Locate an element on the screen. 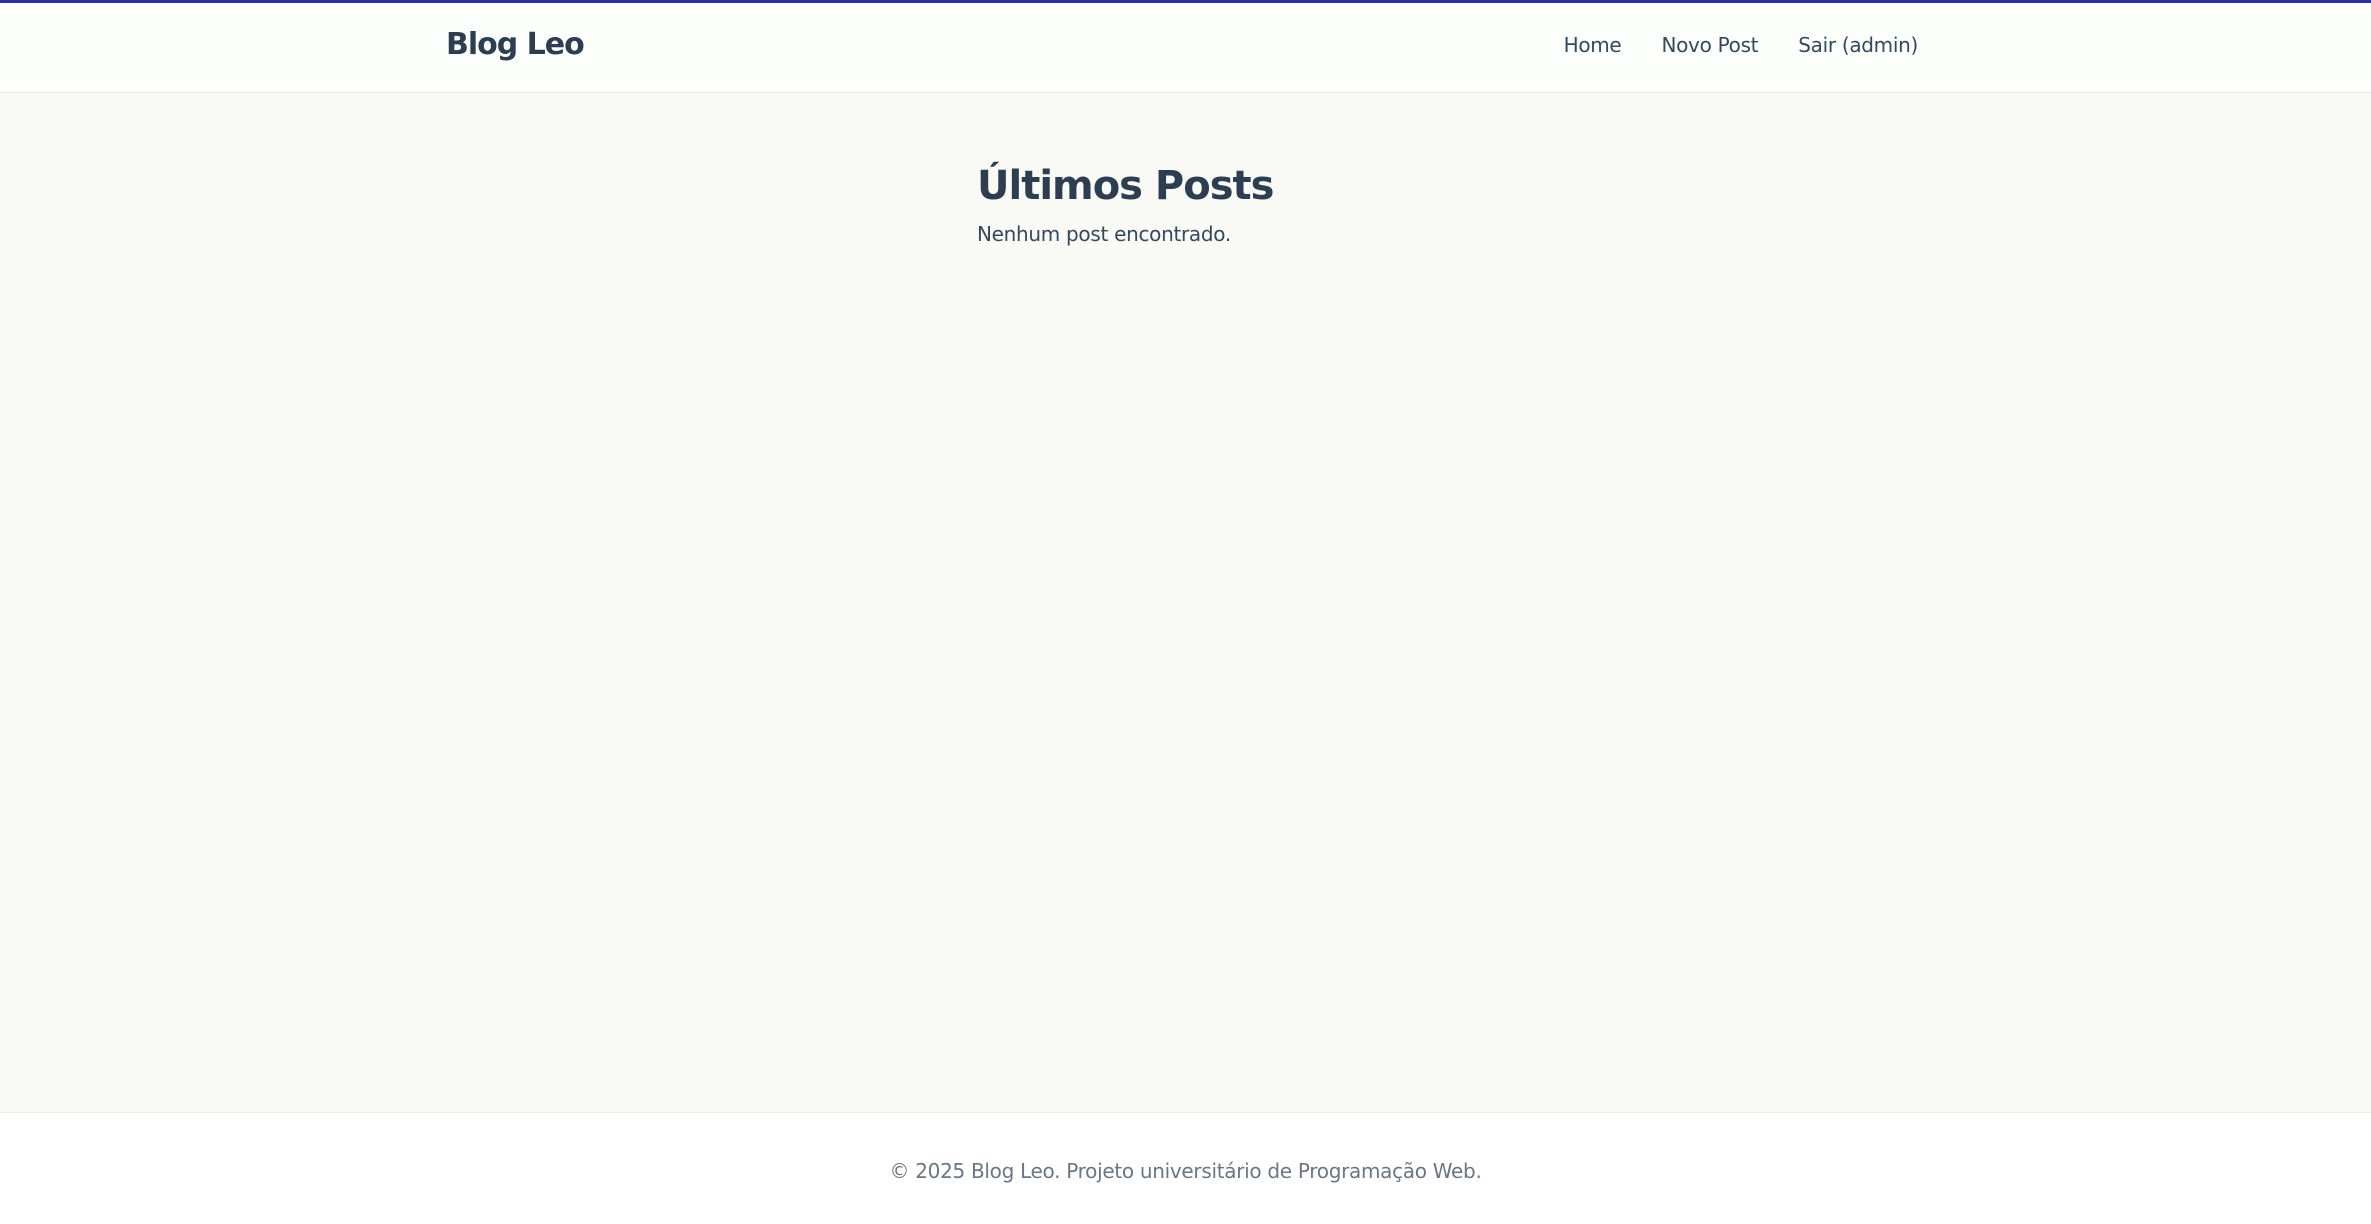 The image size is (2371, 1224). nav-home-link: Home is located at coordinates (1593, 45).